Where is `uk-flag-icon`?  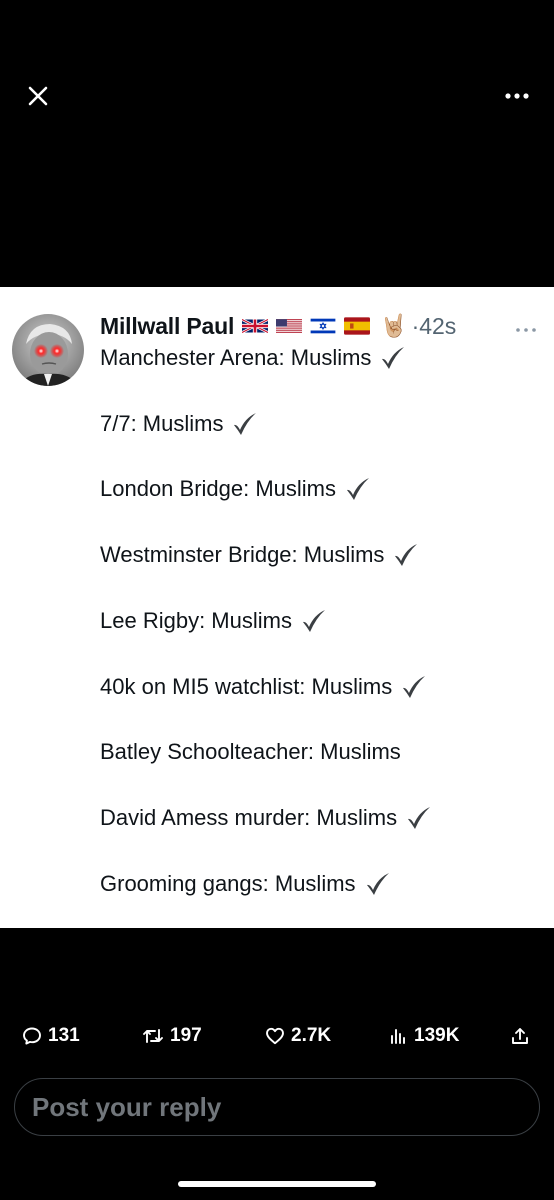 uk-flag-icon is located at coordinates (255, 326).